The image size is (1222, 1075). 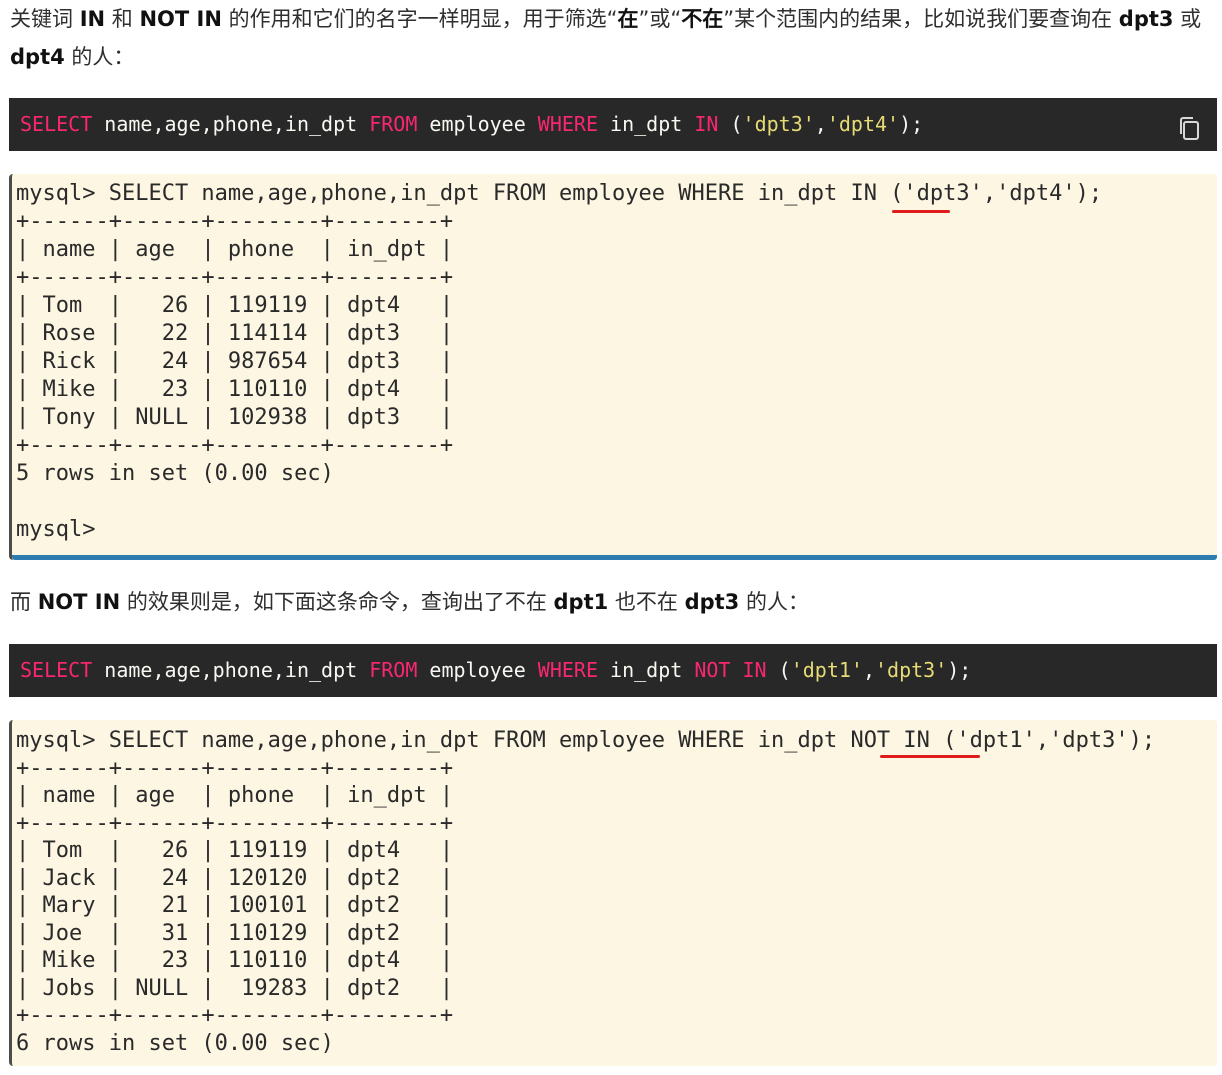 What do you see at coordinates (581, 602) in the screenshot?
I see `bold-dpt1: dpt1` at bounding box center [581, 602].